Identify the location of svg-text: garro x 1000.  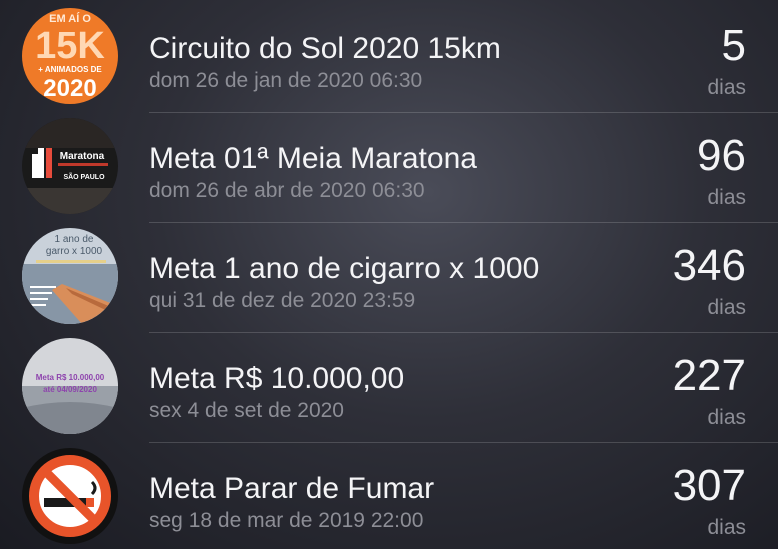
(74, 251).